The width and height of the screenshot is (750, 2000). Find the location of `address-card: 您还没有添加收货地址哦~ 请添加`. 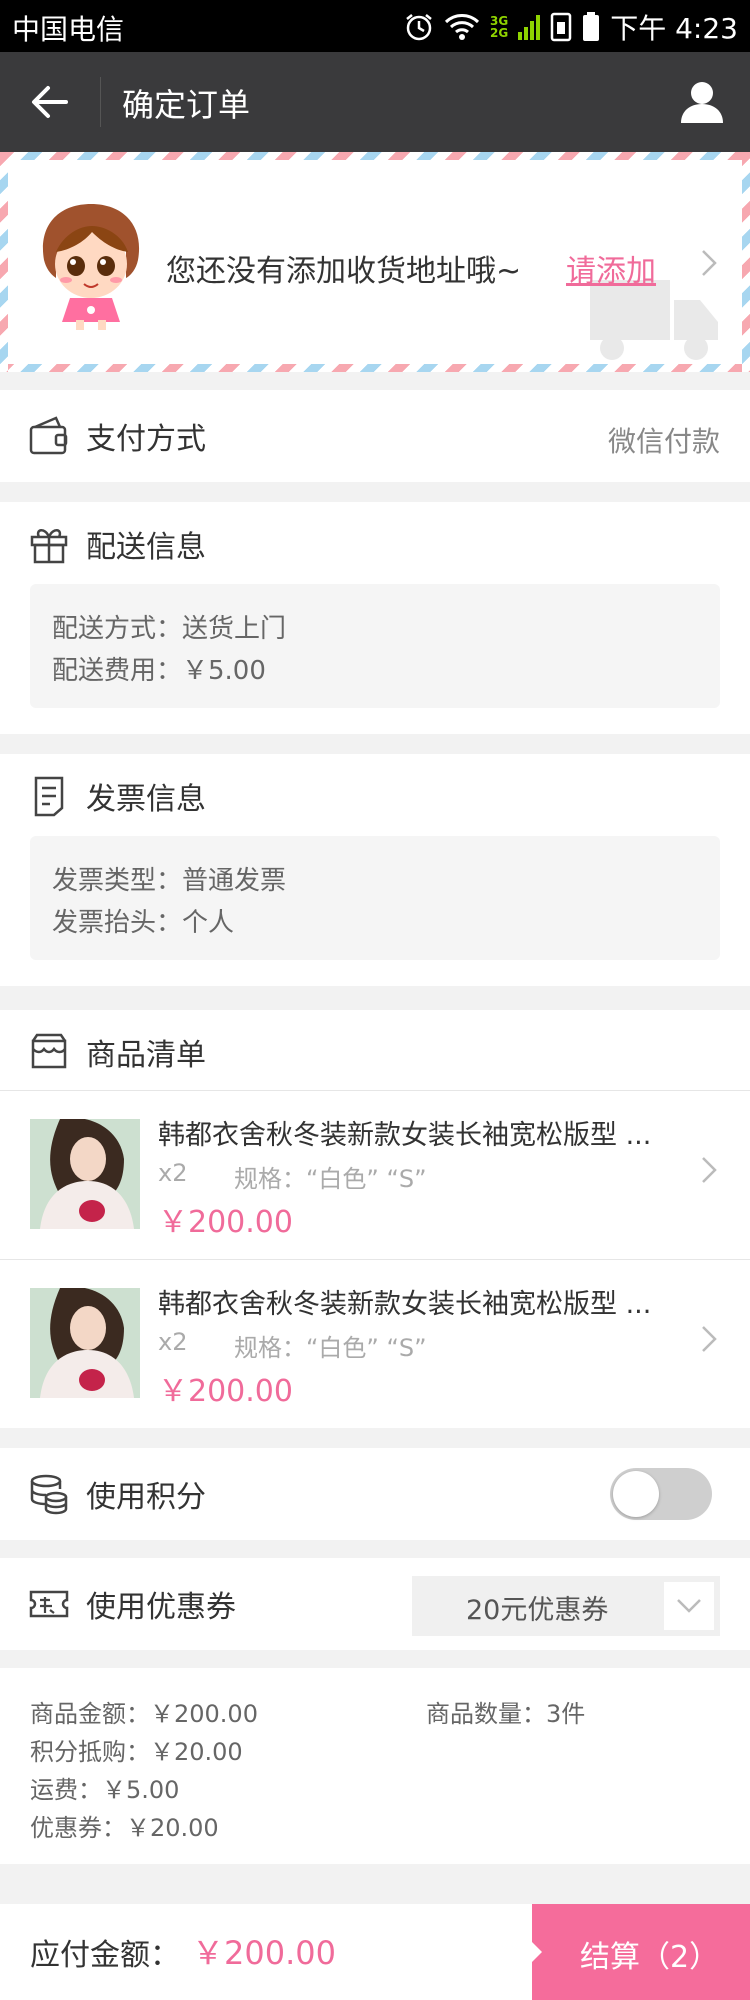

address-card: 您还没有添加收货地址哦~ 请添加 is located at coordinates (375, 262).